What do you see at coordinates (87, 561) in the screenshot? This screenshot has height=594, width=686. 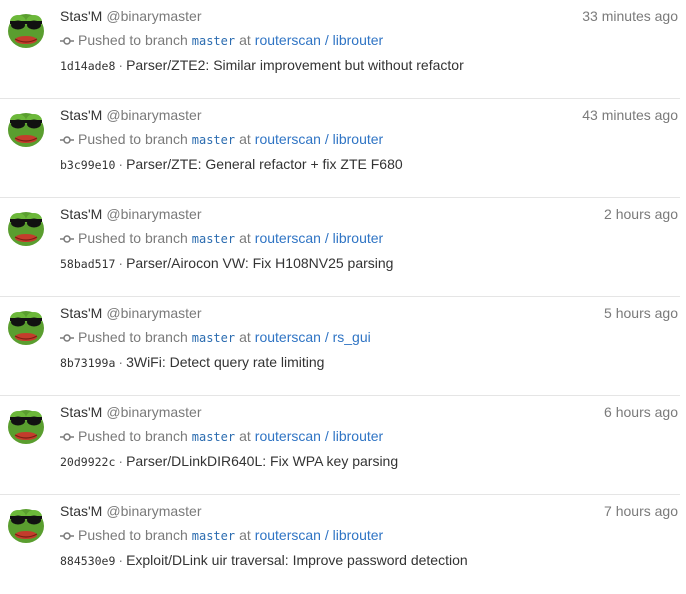 I see `commit-sha-link: 884530e9` at bounding box center [87, 561].